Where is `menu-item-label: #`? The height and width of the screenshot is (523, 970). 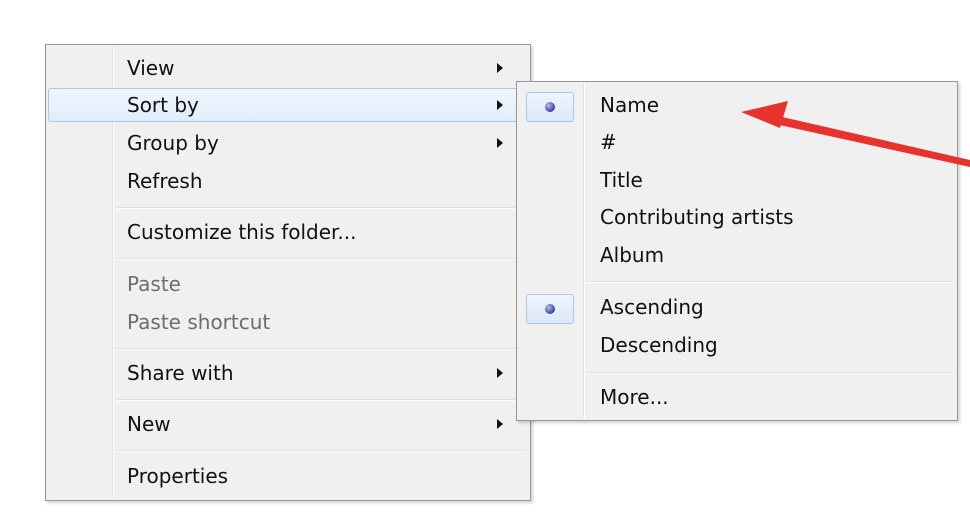 menu-item-label: # is located at coordinates (608, 142).